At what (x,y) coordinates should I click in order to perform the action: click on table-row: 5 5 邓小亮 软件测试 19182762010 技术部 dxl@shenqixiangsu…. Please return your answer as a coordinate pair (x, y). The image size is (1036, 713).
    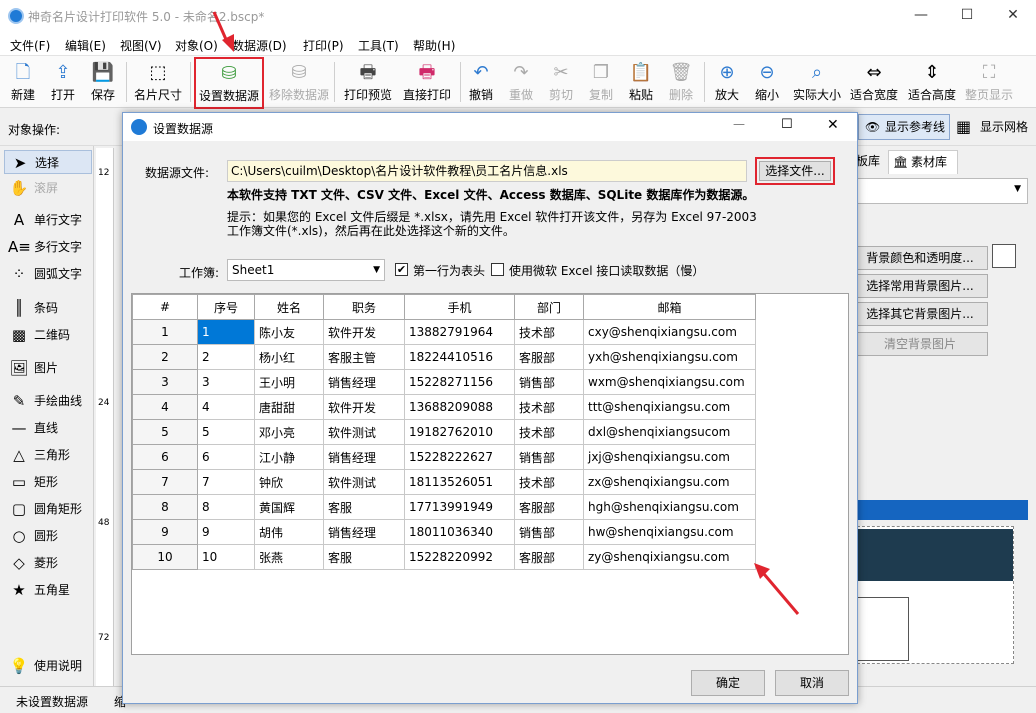
    Looking at the image, I should click on (444, 432).